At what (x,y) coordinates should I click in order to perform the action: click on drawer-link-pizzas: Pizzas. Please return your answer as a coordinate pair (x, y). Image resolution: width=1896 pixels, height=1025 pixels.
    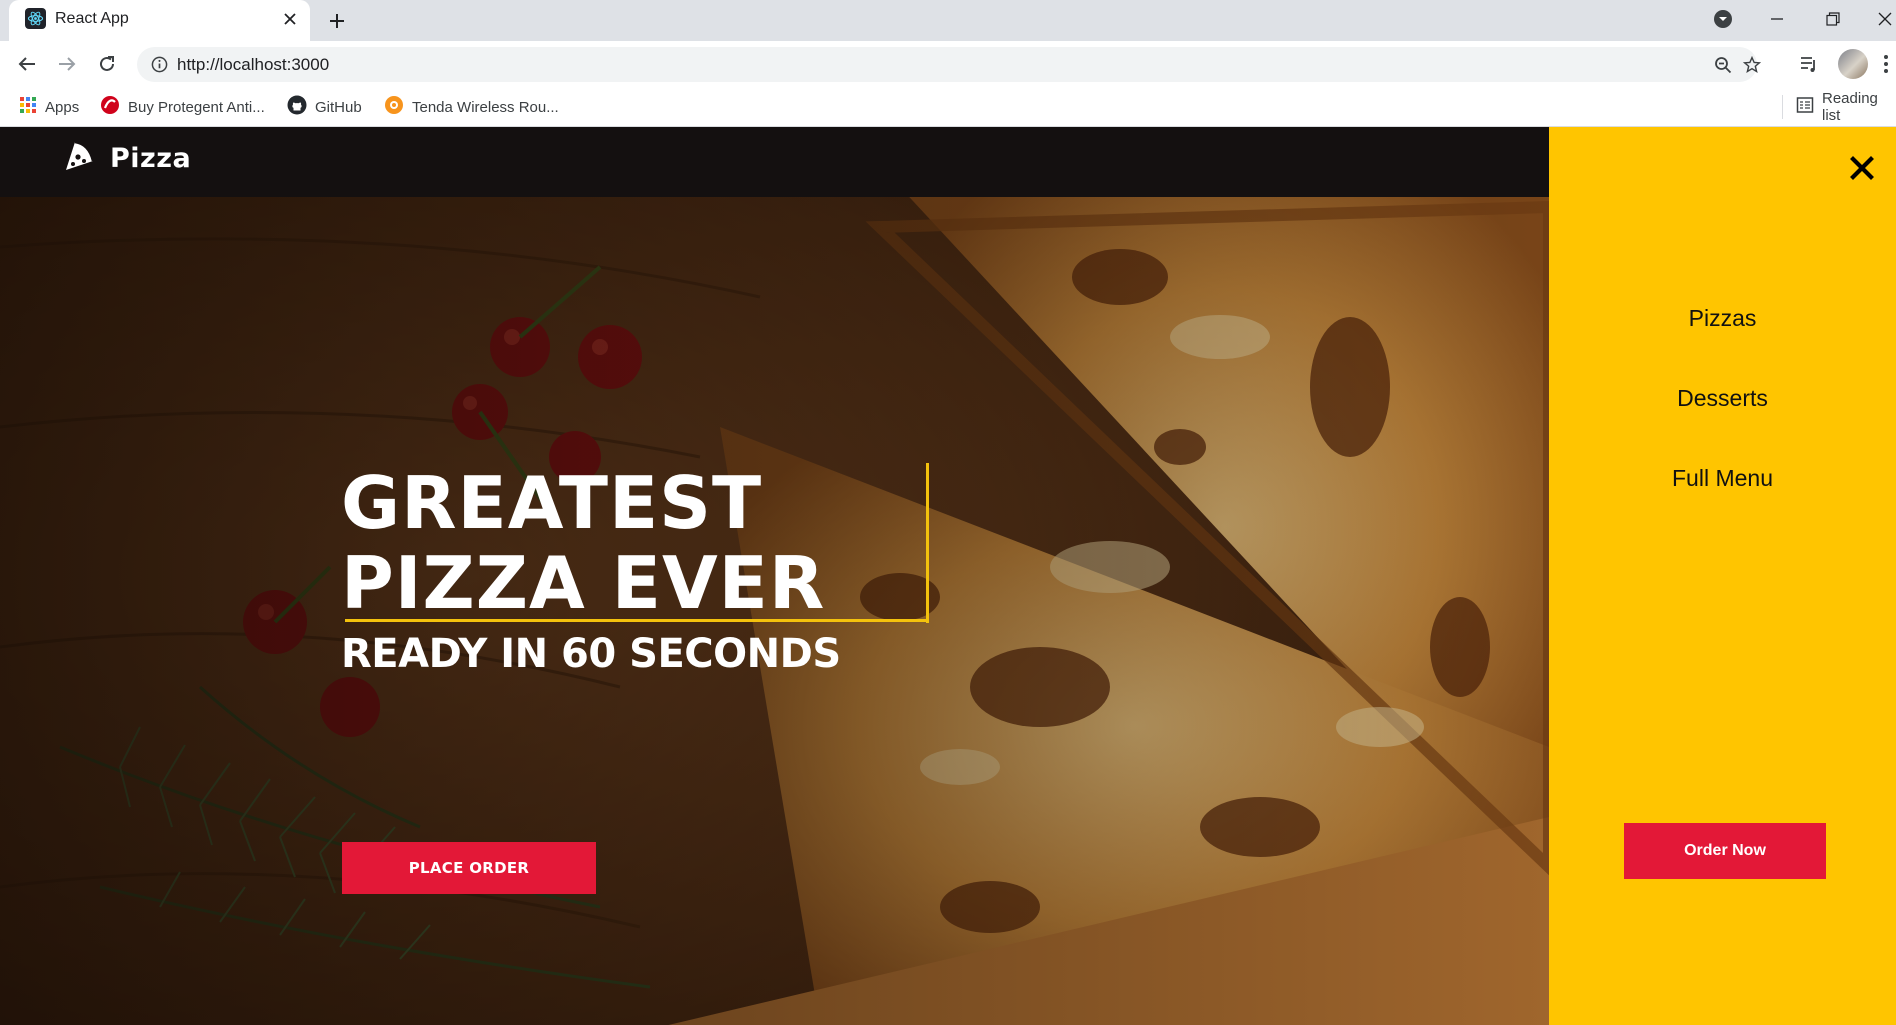
    Looking at the image, I should click on (1722, 318).